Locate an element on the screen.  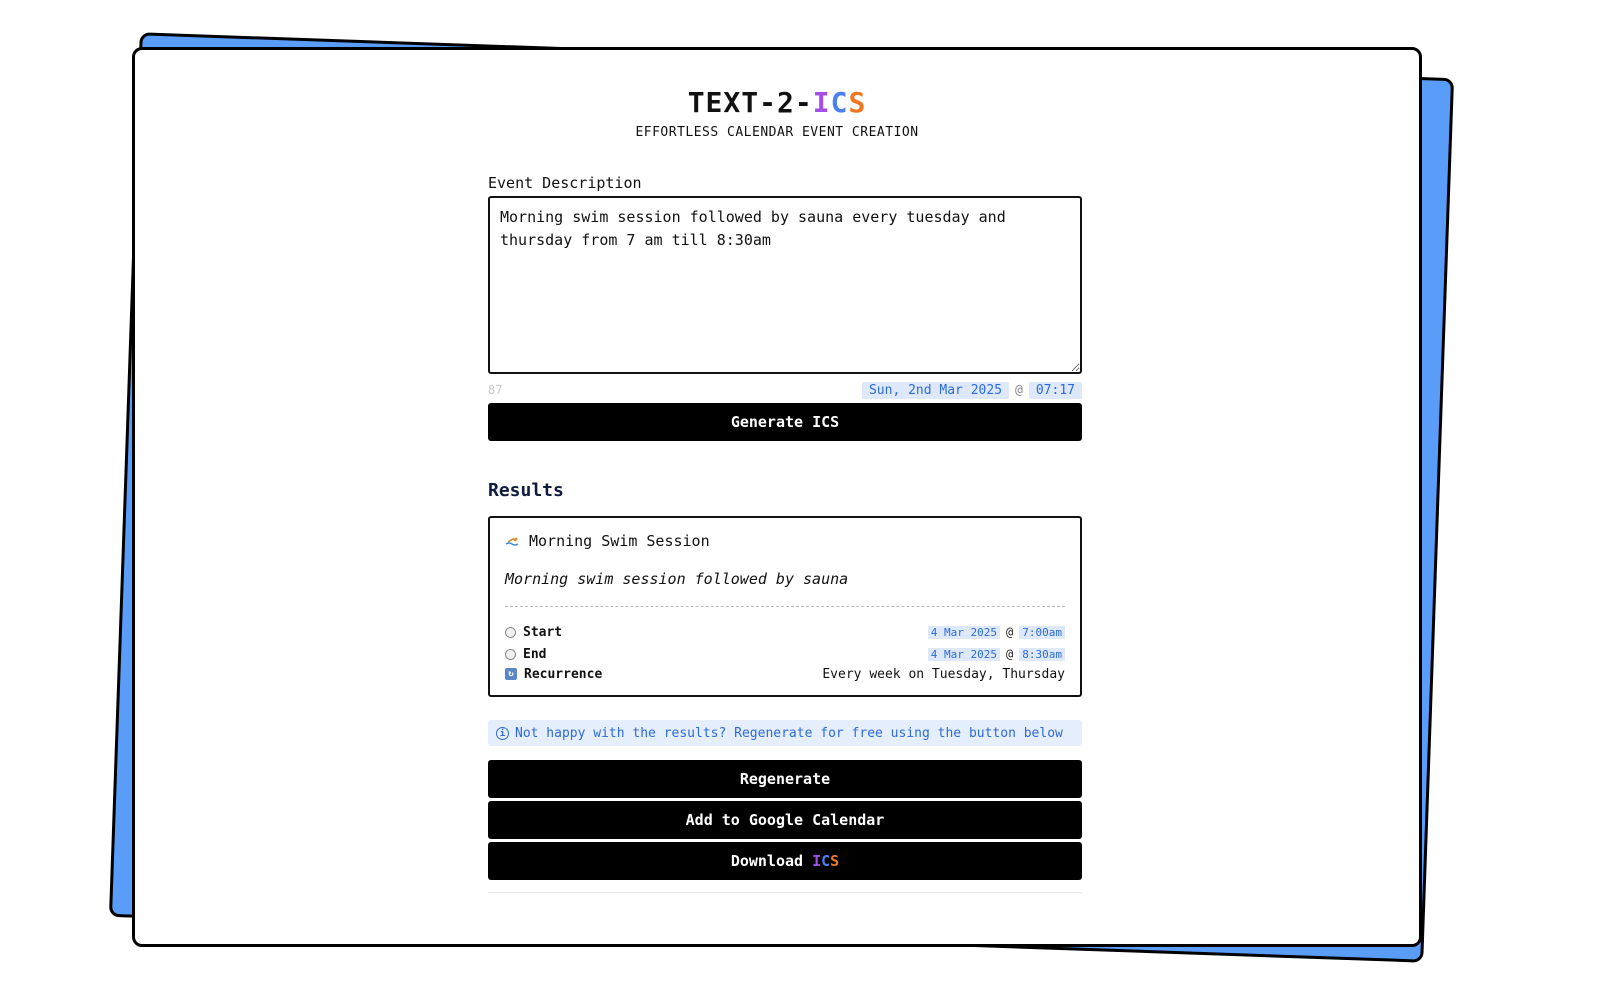
event-description: Morning swim session followed by sauna is located at coordinates (677, 579).